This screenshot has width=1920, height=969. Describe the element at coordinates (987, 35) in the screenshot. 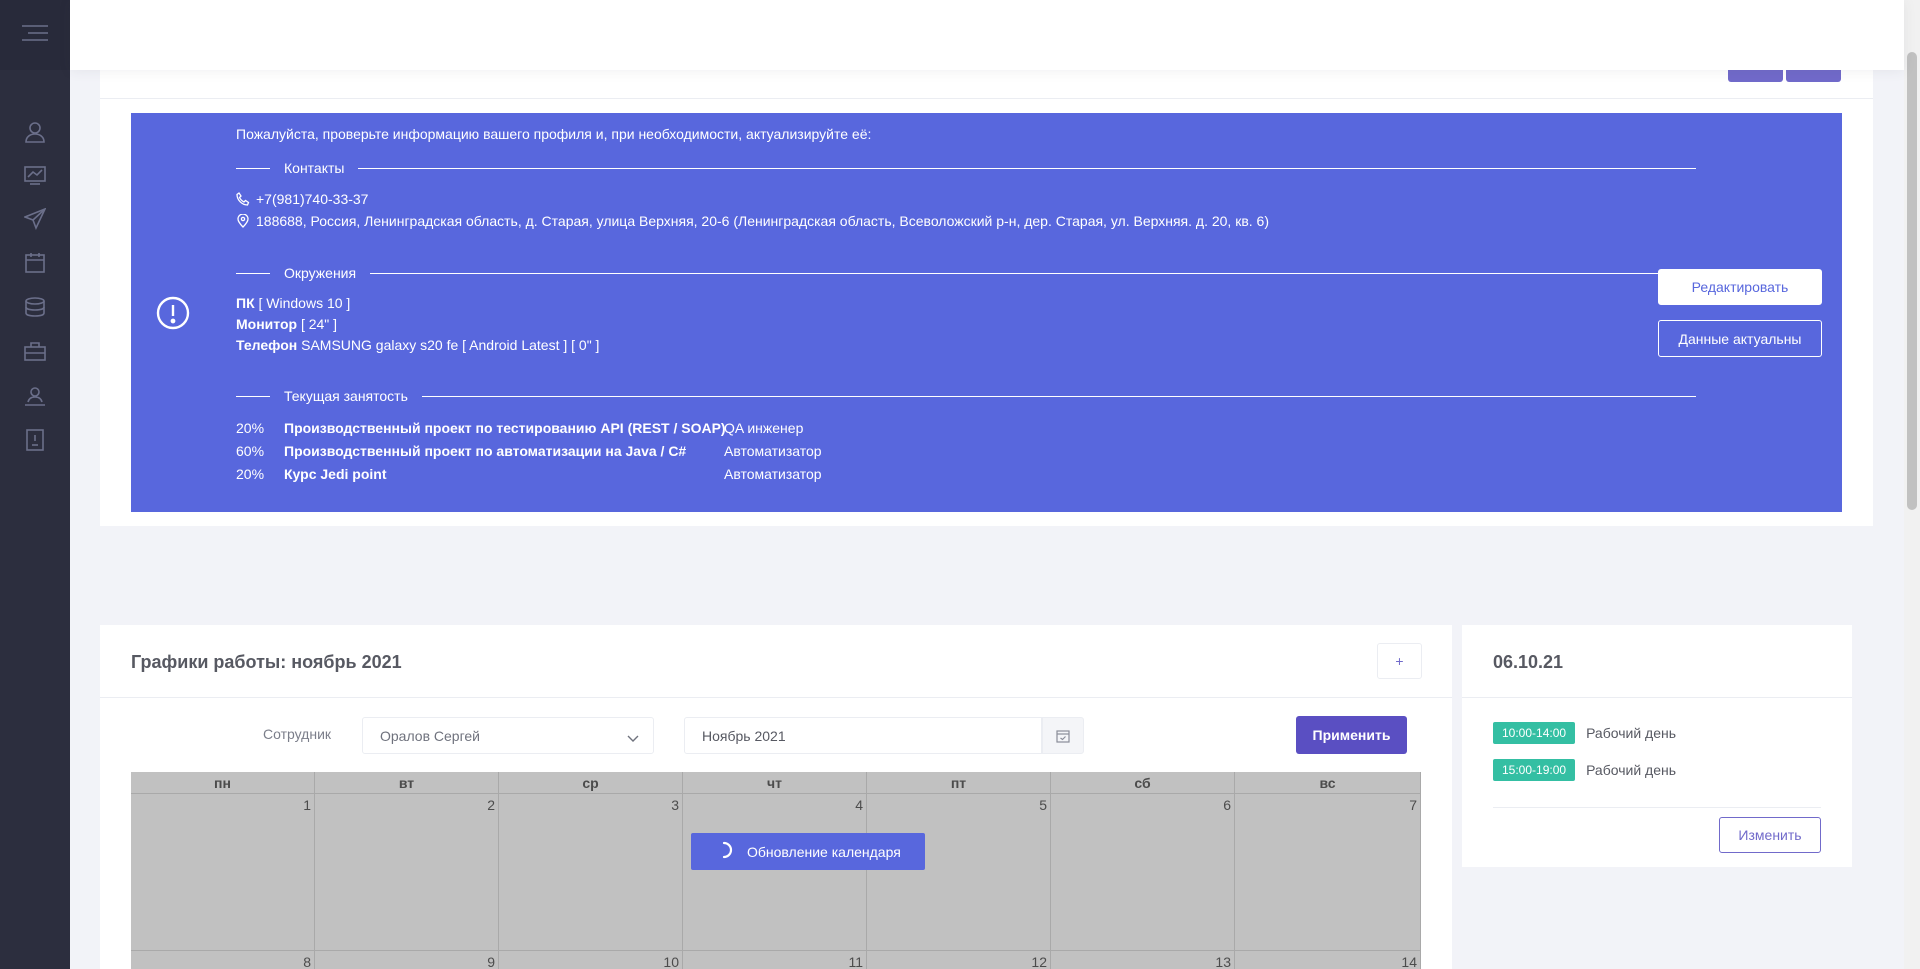

I see `top-header` at that location.